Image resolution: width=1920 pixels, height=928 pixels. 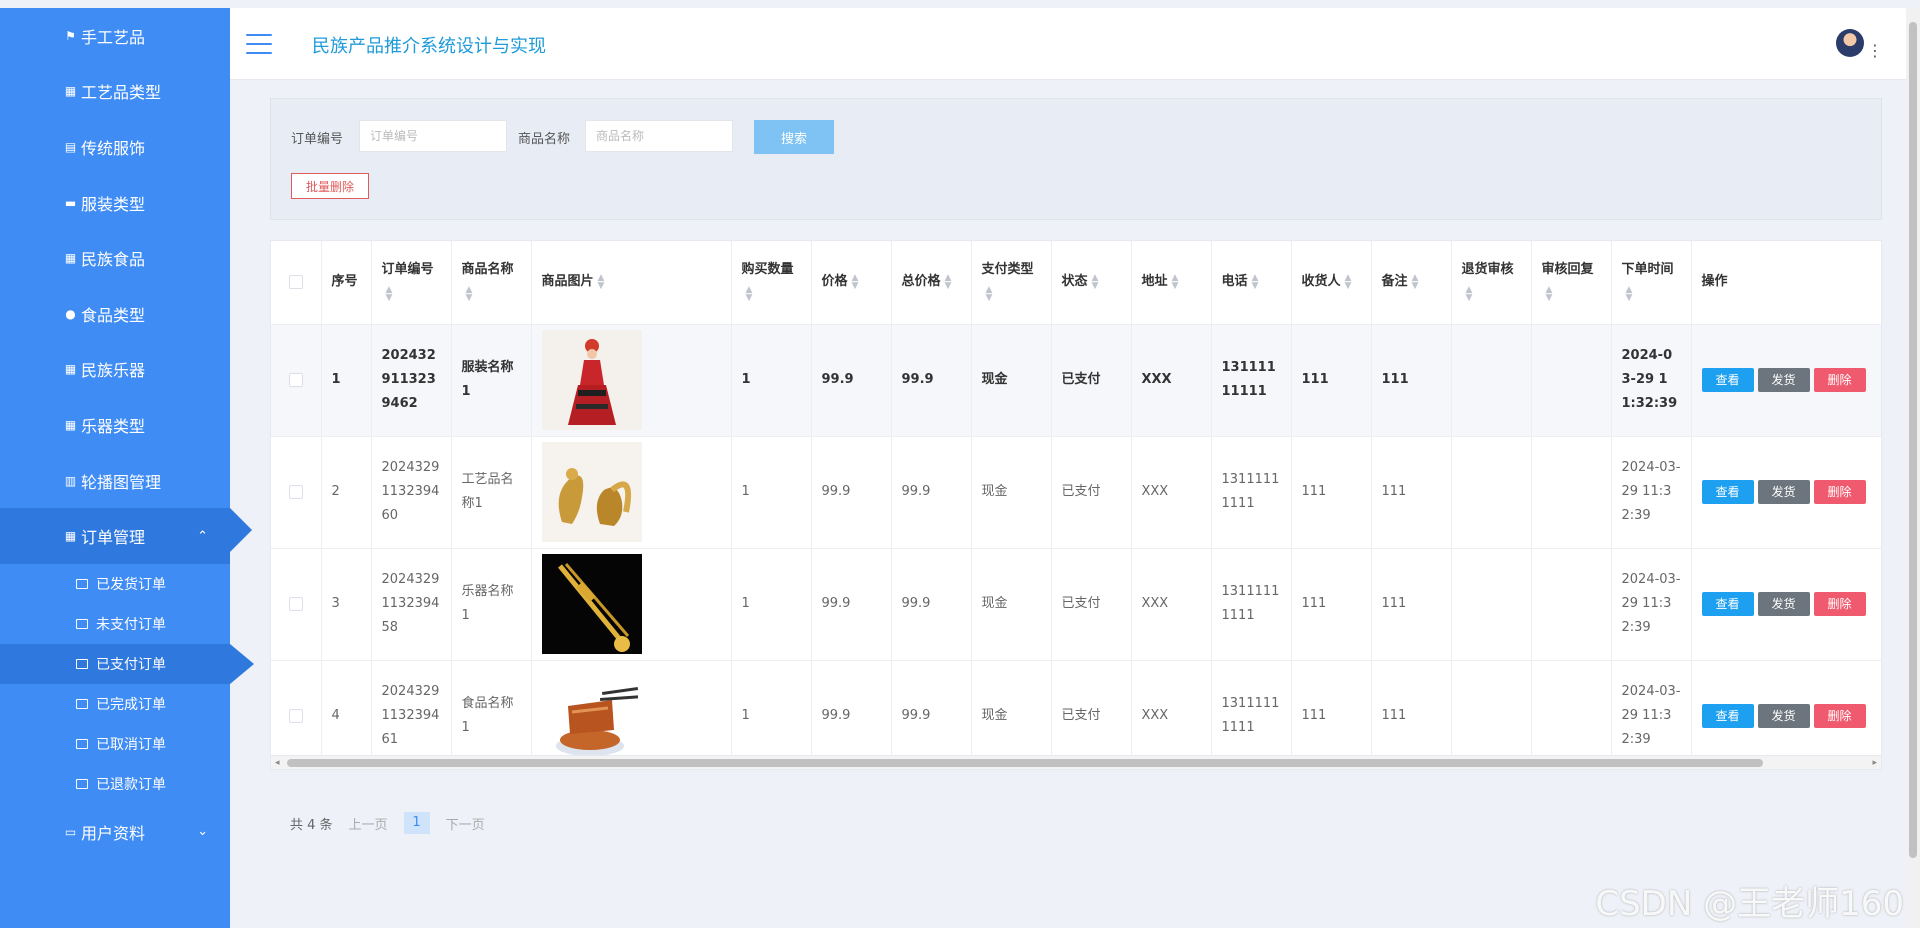 I want to click on column-header: 备注 ▲ ▼, so click(x=1411, y=283).